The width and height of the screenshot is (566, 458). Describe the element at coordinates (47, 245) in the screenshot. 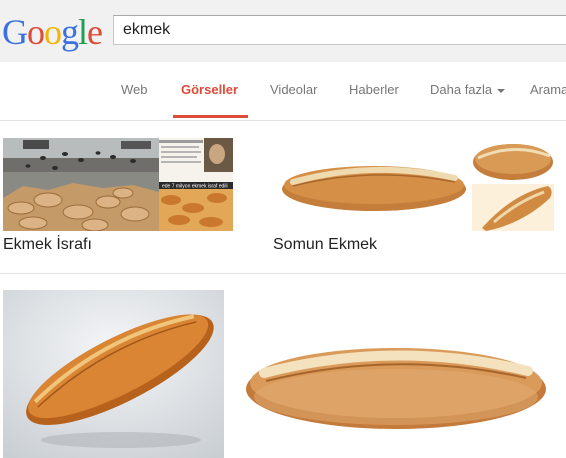

I see `result-caption: Ekmek İsrafı` at that location.